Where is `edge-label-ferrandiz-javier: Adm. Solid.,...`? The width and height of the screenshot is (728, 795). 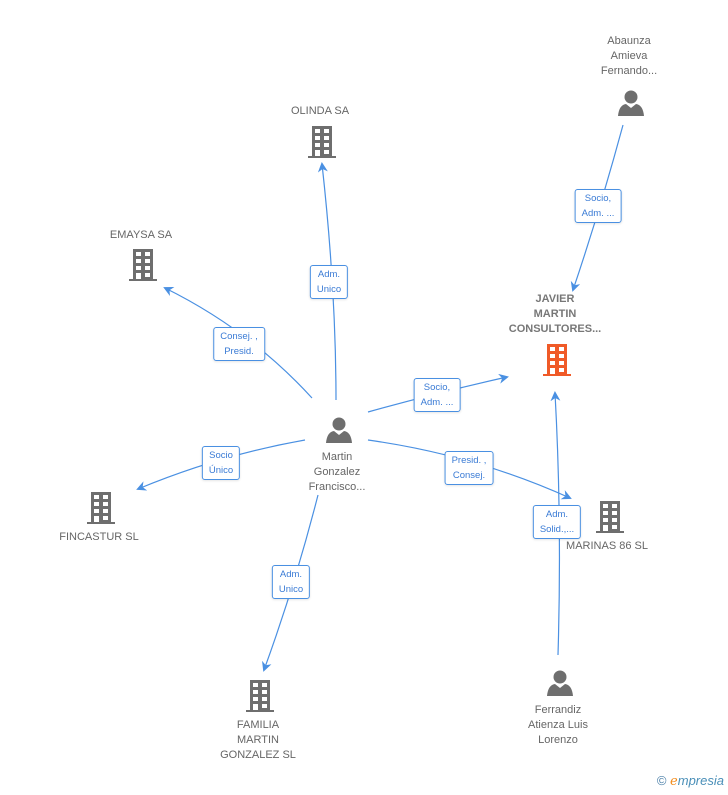
edge-label-ferrandiz-javier: Adm. Solid.,... is located at coordinates (557, 522).